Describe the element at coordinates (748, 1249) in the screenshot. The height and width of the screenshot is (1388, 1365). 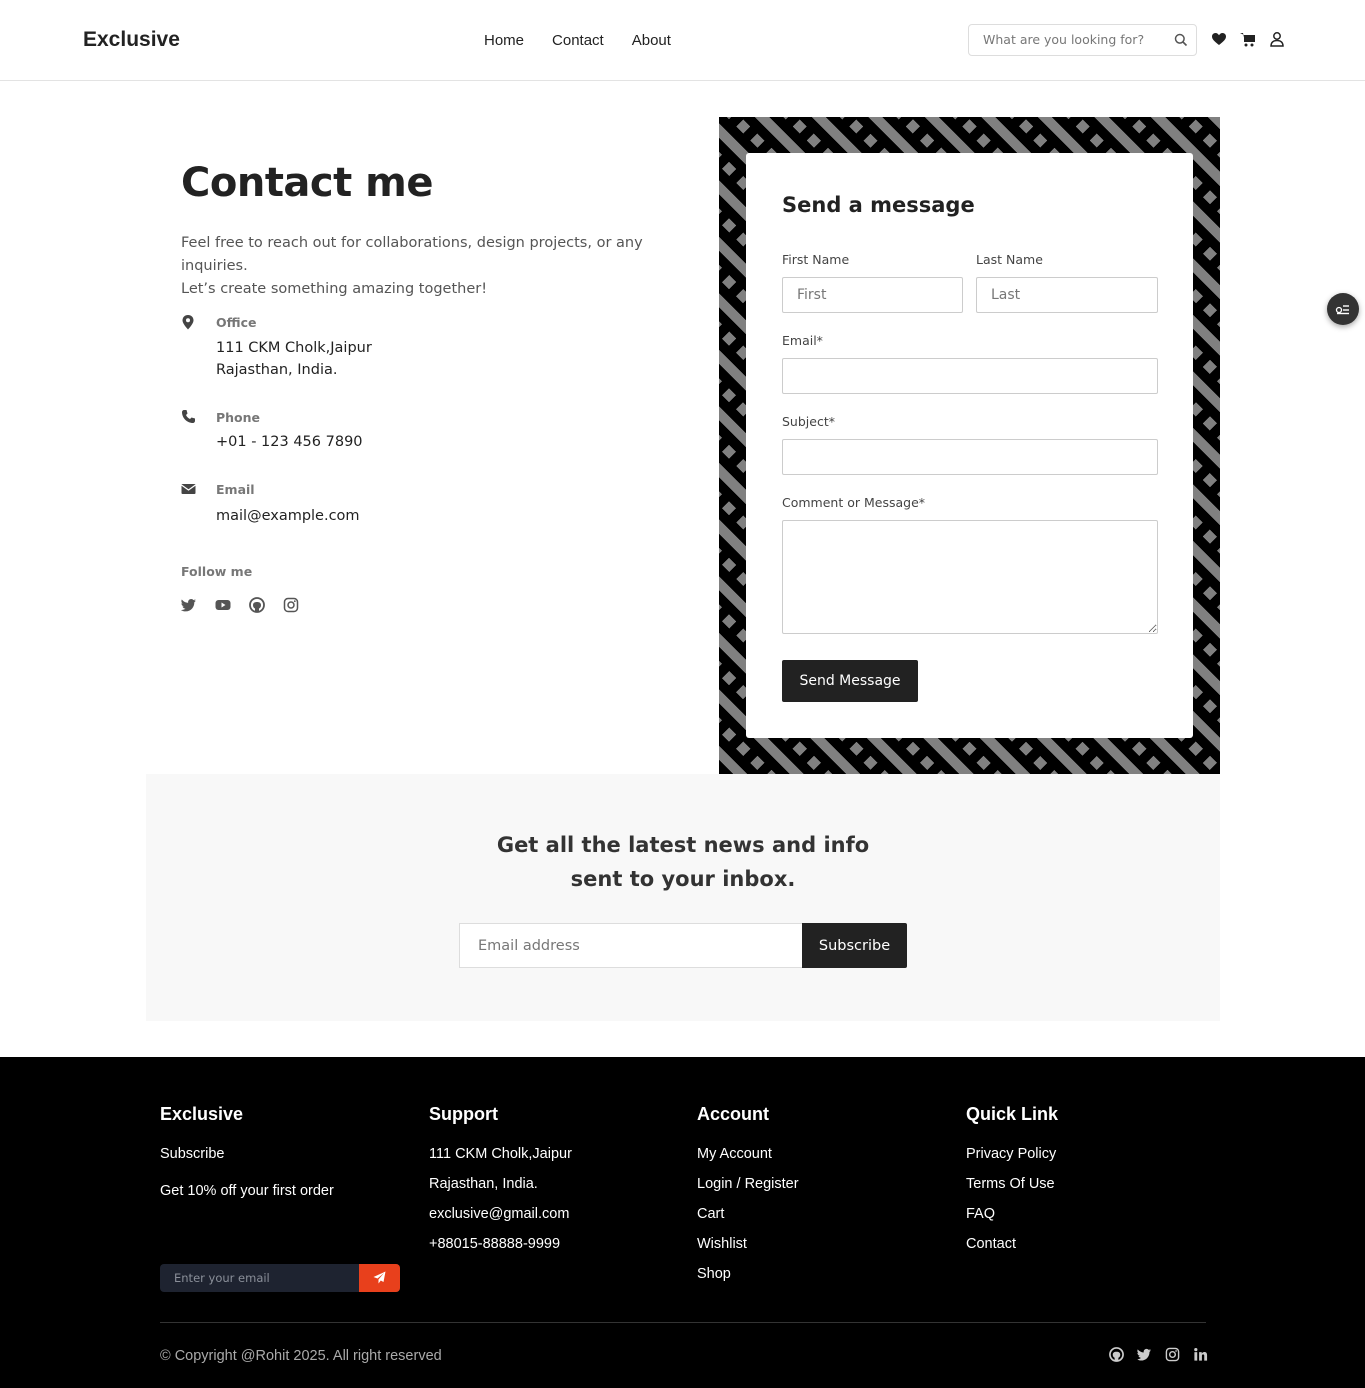
I see `footer-link-wishlist: Wishlist` at that location.